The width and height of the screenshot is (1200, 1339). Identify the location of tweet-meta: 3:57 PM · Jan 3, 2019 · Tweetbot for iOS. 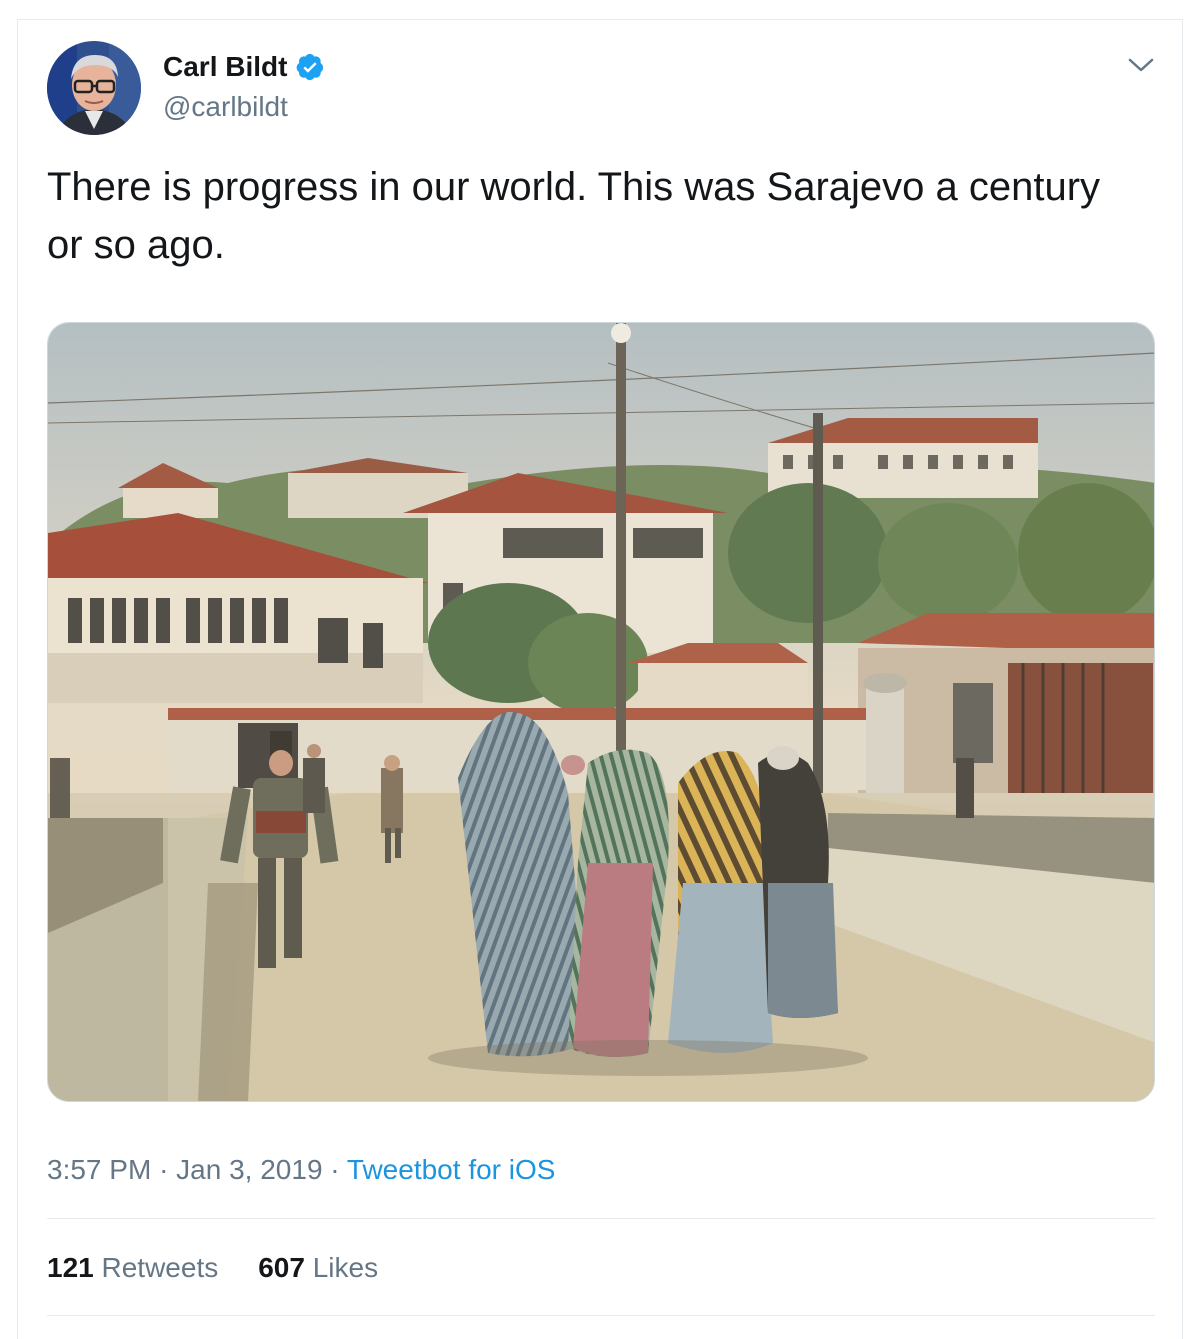
(301, 1170).